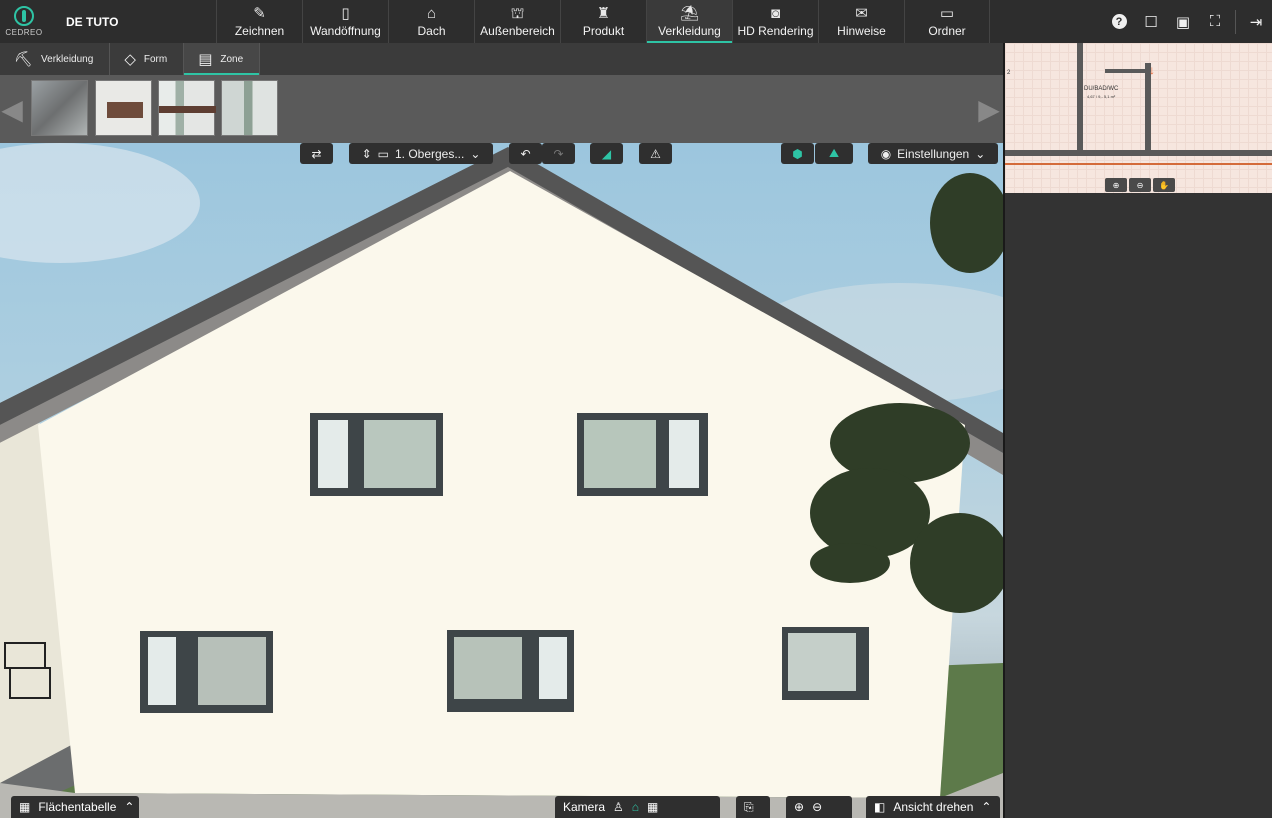 This screenshot has height=818, width=1272. What do you see at coordinates (775, 30) in the screenshot?
I see `menu-label: HD Rendering` at bounding box center [775, 30].